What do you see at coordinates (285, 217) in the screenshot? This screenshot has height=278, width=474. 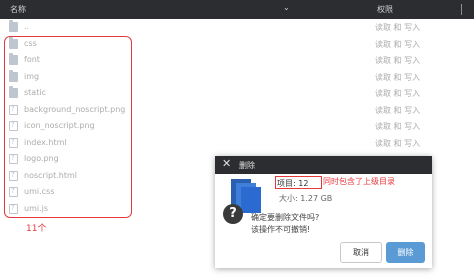 I see `confirm-message: 确定要删除文件吗?` at bounding box center [285, 217].